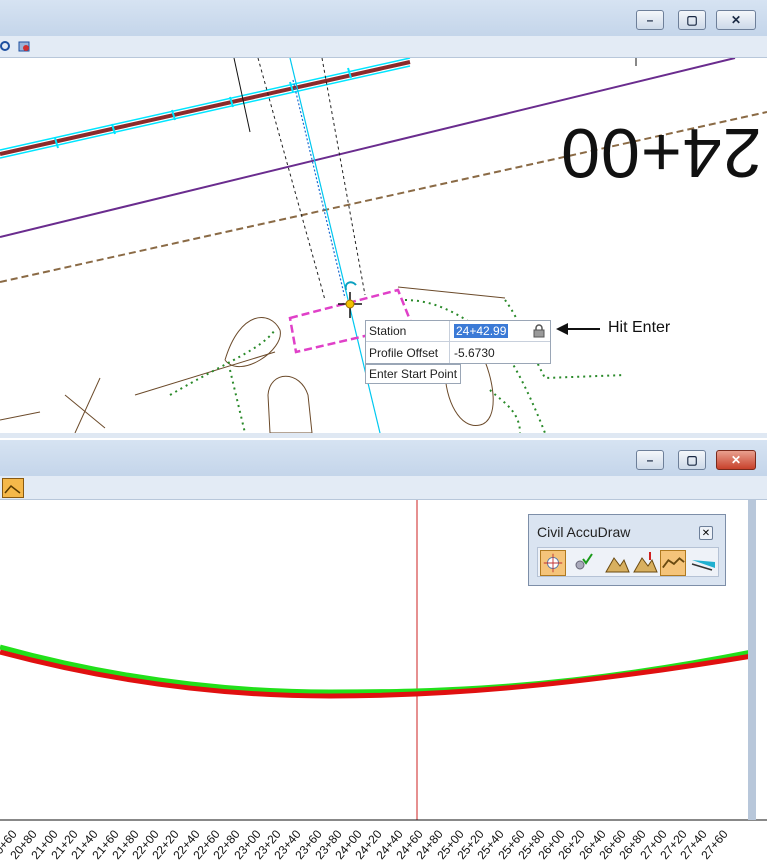 This screenshot has width=767, height=866. I want to click on hit-enter-annotation: Hit Enter, so click(639, 327).